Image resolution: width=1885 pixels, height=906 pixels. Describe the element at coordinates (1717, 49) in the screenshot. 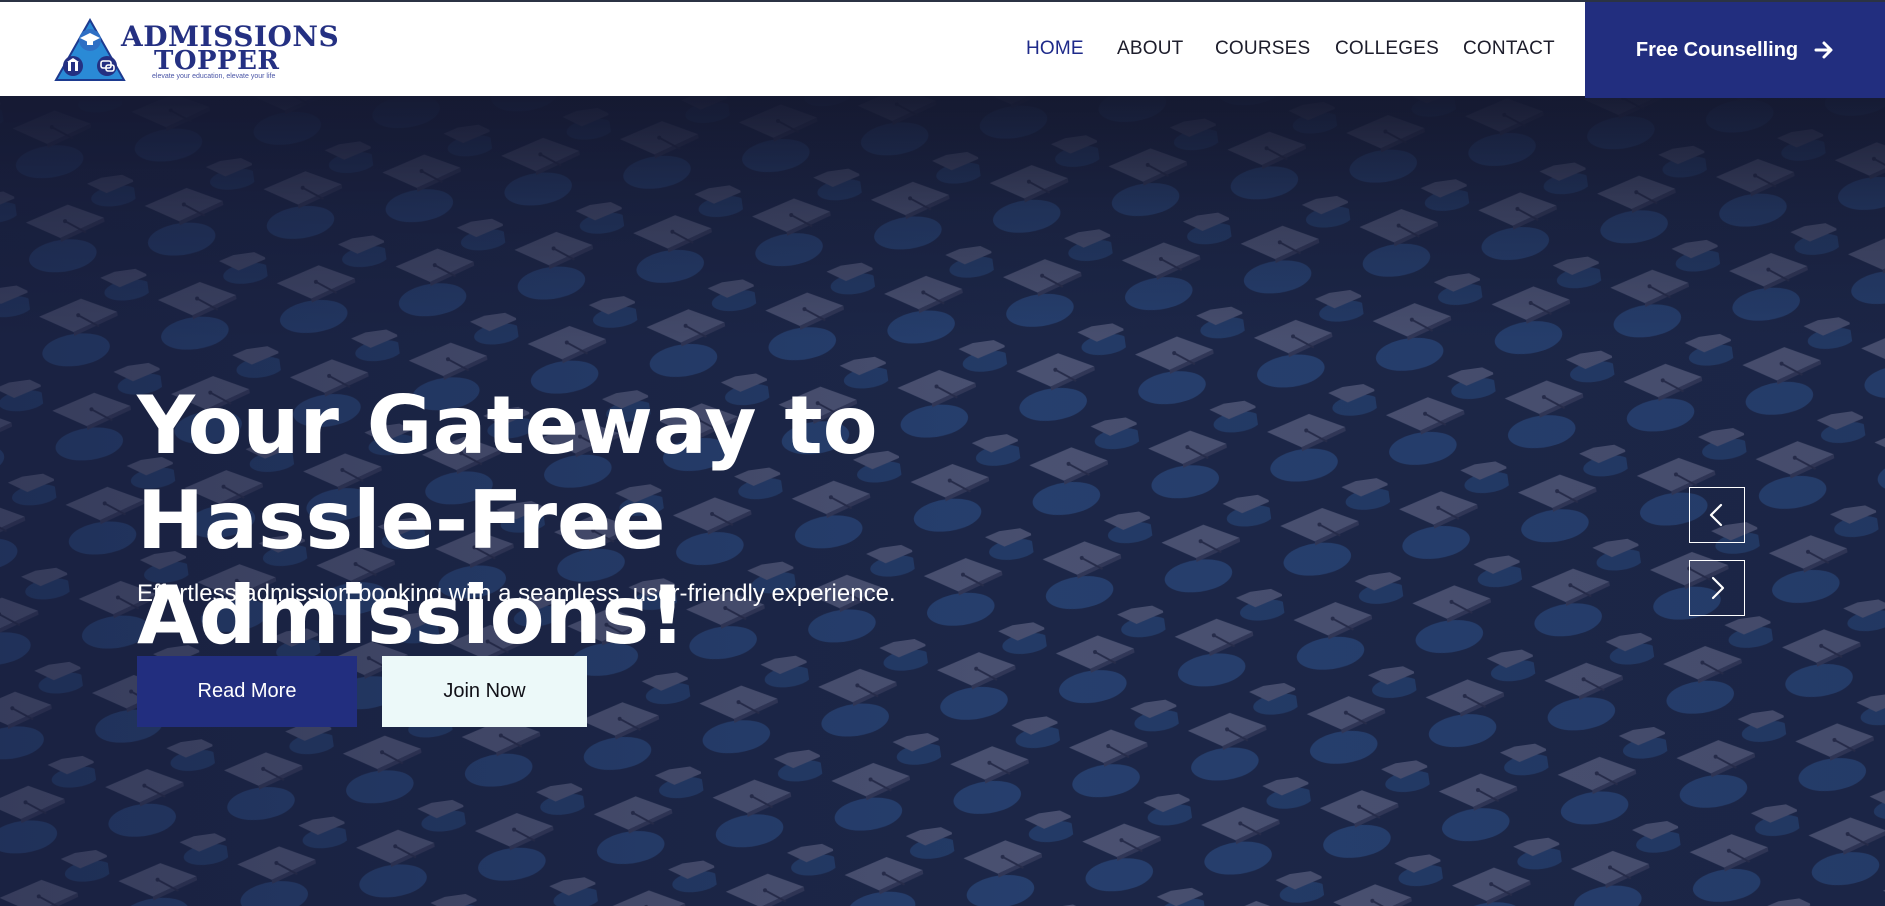

I see `free-counselling-label: Free Counselling` at that location.